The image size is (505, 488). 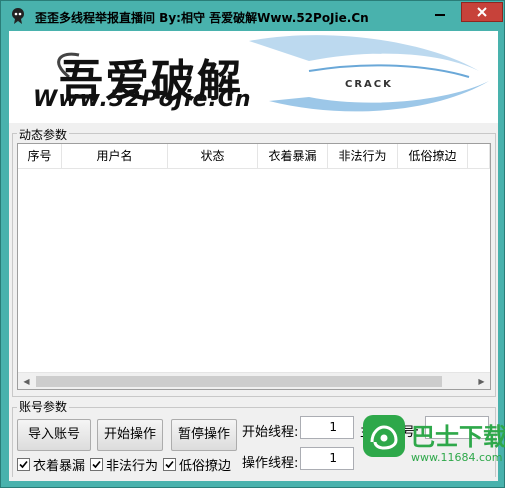 What do you see at coordinates (18, 16) in the screenshot?
I see `app-icon` at bounding box center [18, 16].